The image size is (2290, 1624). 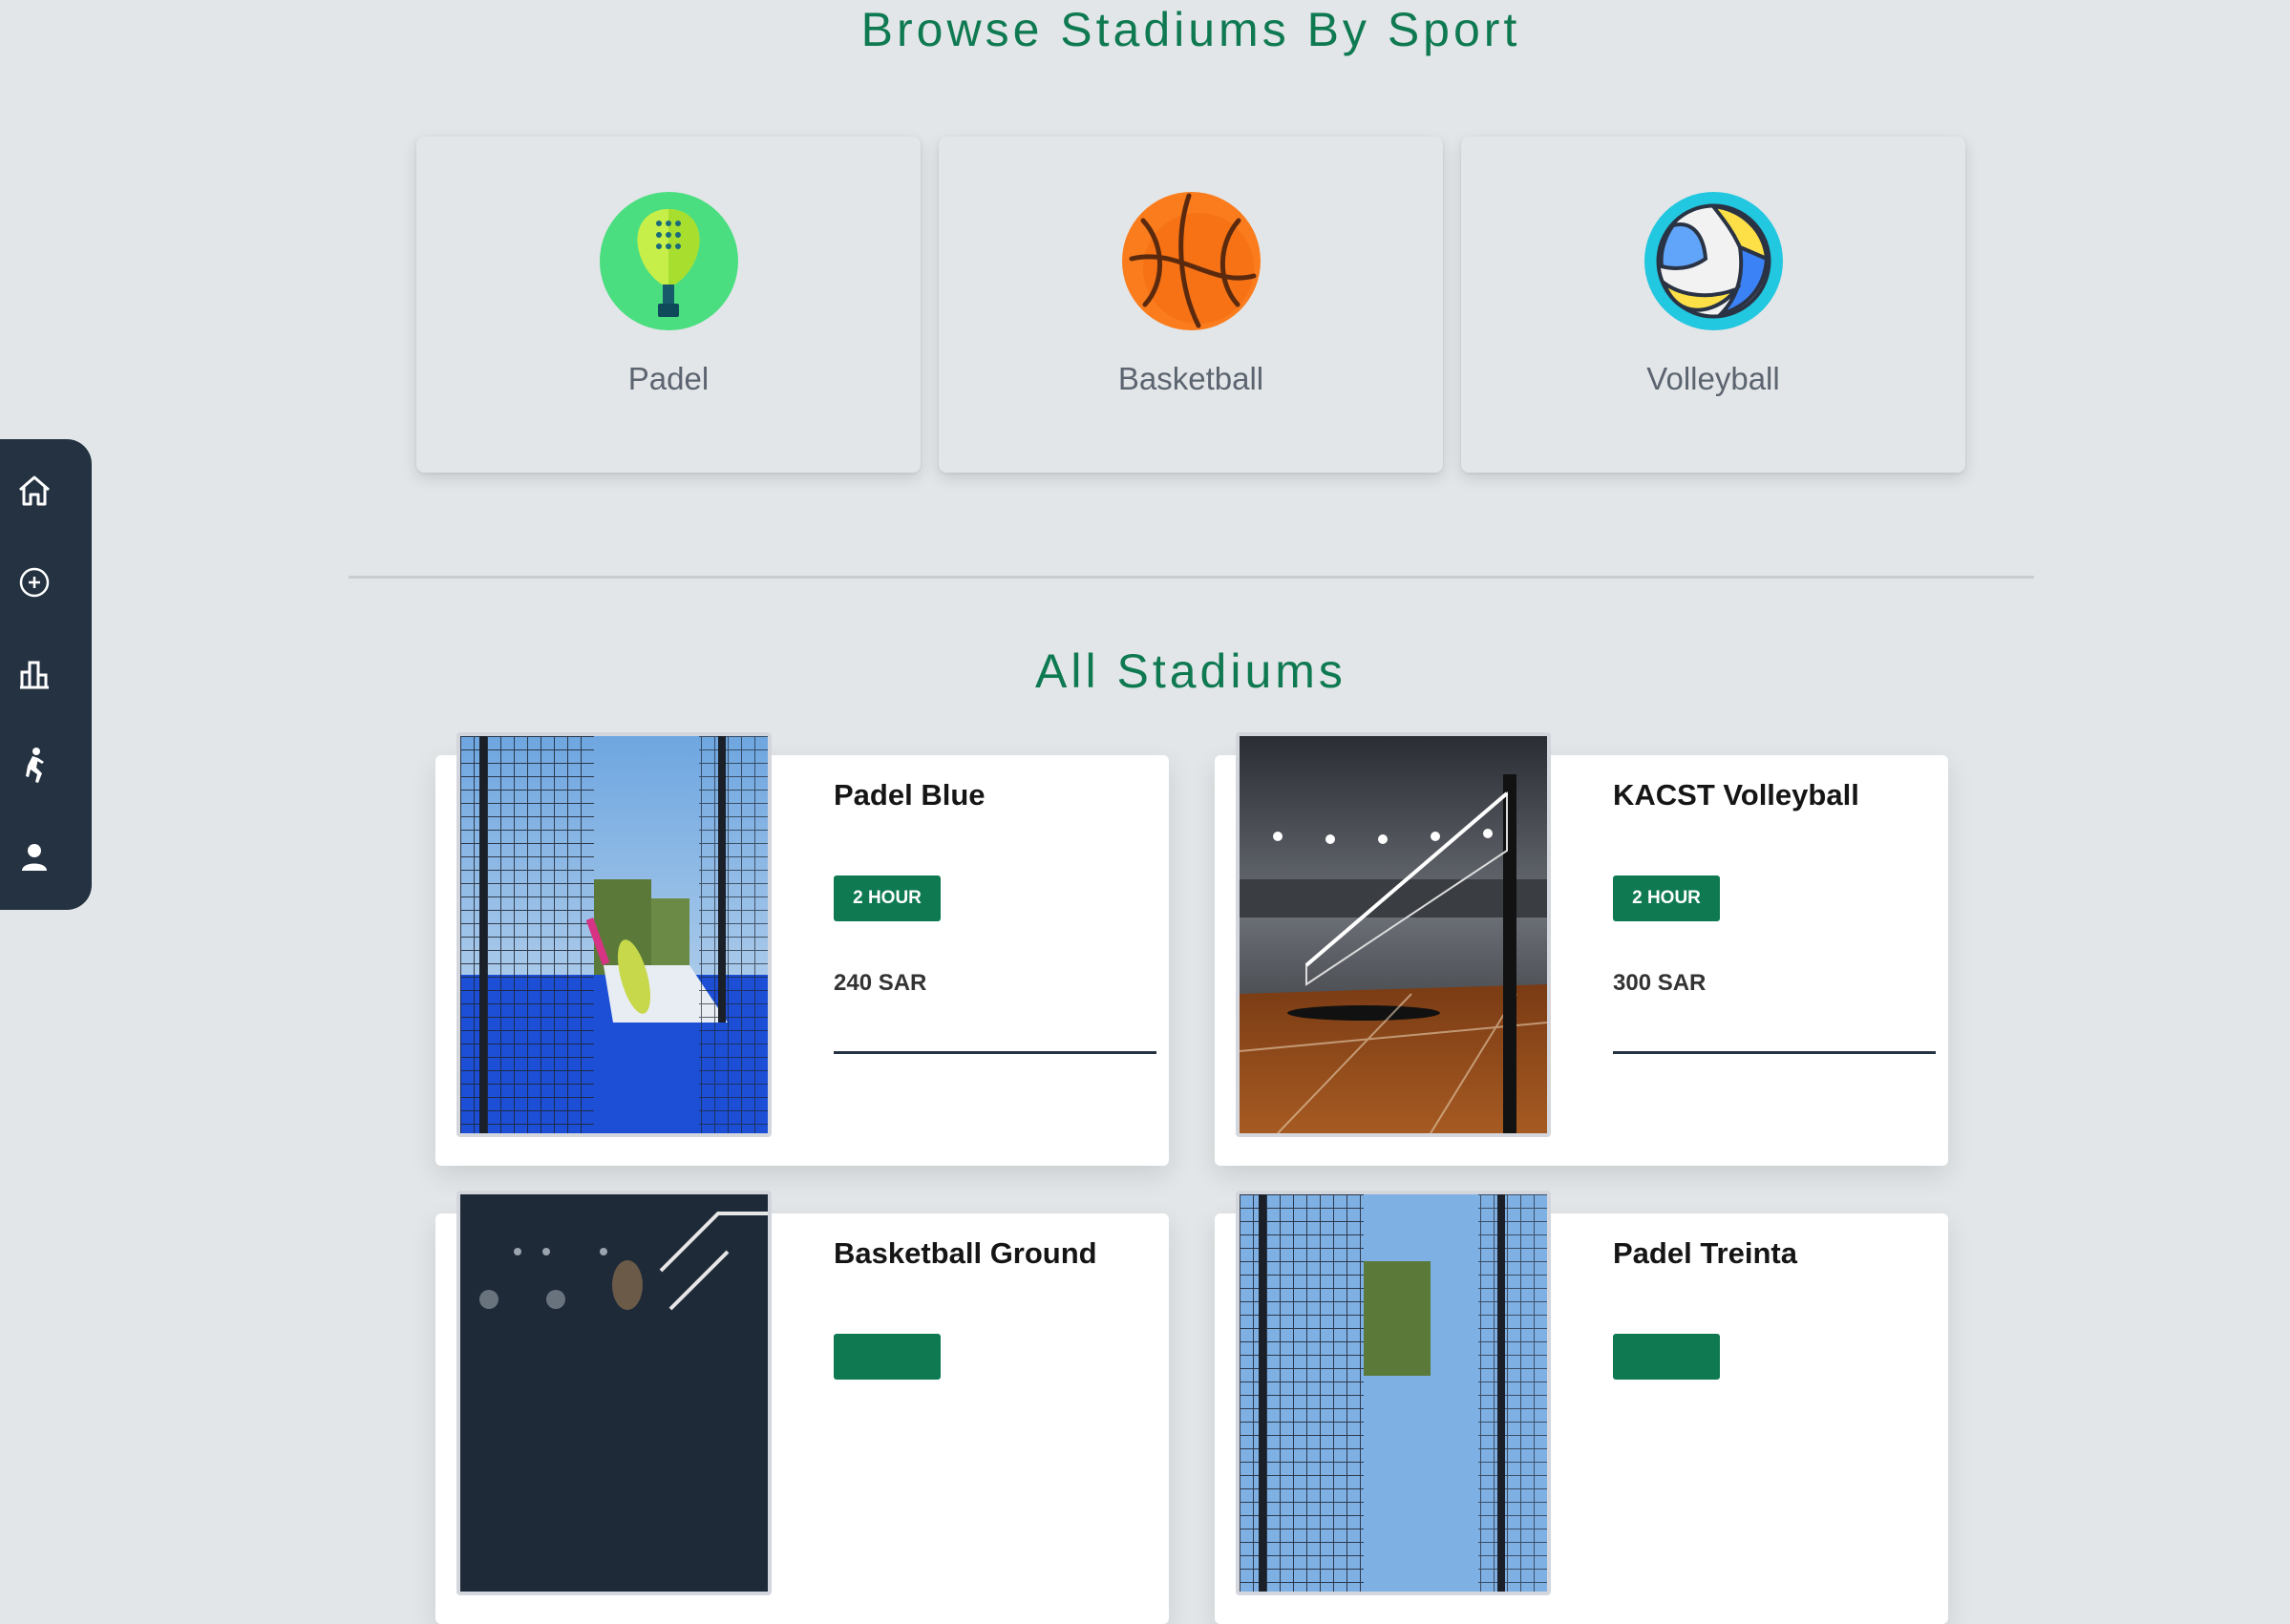 I want to click on section-divider, so click(x=1191, y=577).